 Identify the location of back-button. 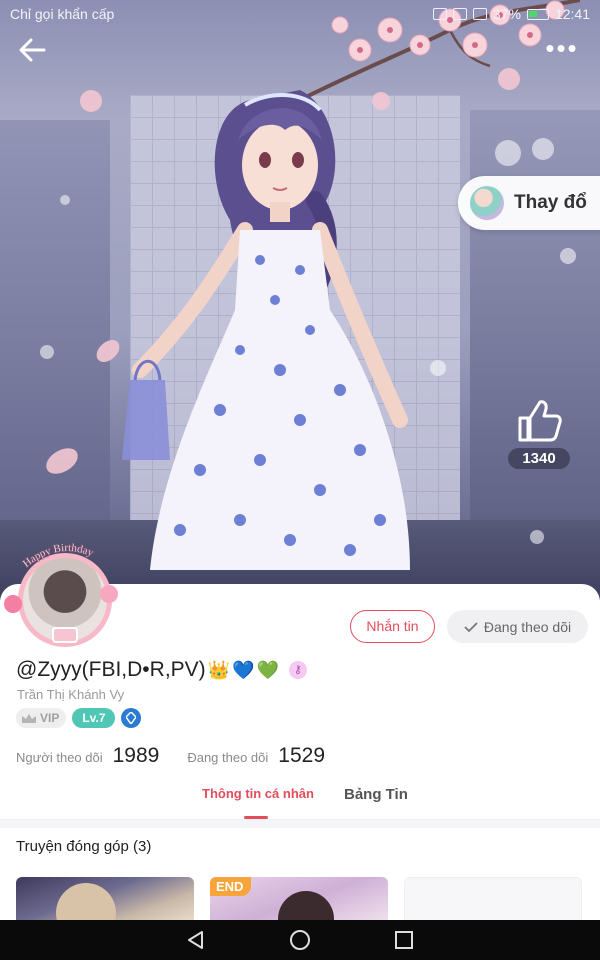
(32, 50).